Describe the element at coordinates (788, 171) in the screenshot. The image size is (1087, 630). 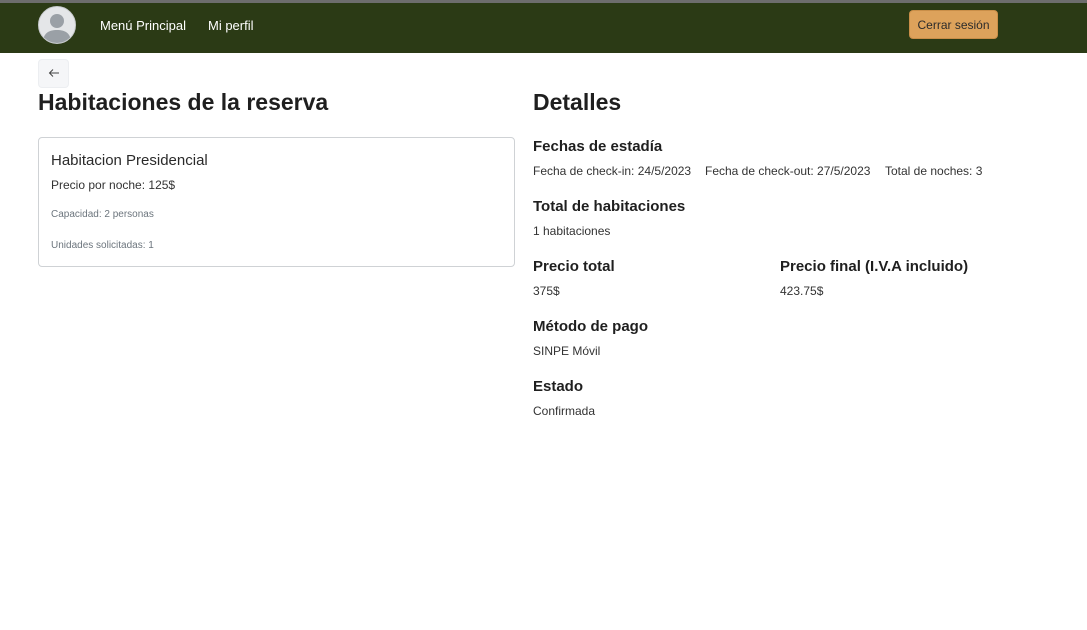
I see `checkout-date: Fecha de check-out: 27/5/2023` at that location.